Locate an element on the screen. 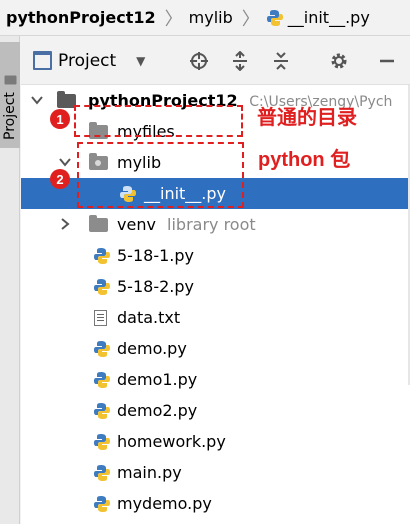 This screenshot has height=524, width=410. breadcrumb-file-label: __init__.py is located at coordinates (328, 17).